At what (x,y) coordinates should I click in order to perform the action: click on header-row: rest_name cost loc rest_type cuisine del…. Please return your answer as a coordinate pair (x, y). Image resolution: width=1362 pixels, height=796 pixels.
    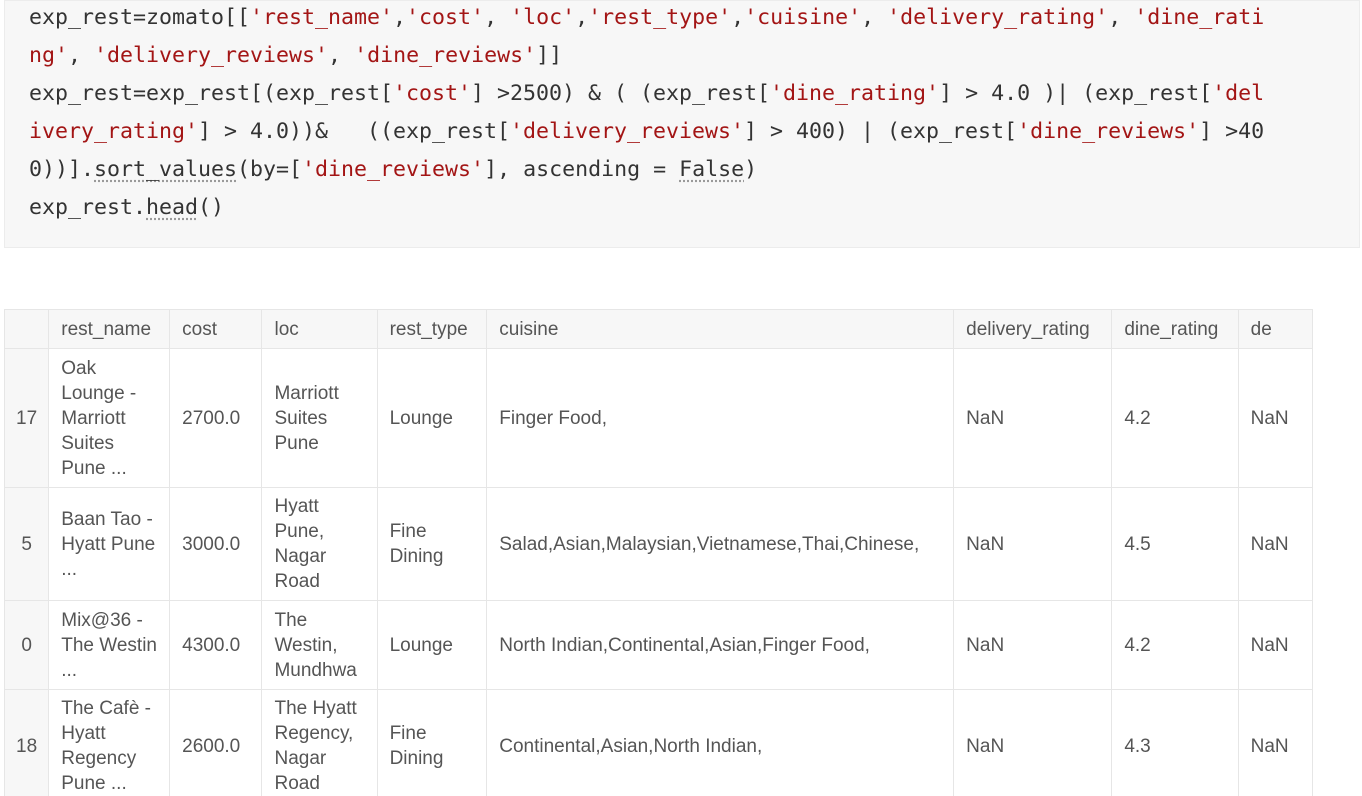
    Looking at the image, I should click on (658, 329).